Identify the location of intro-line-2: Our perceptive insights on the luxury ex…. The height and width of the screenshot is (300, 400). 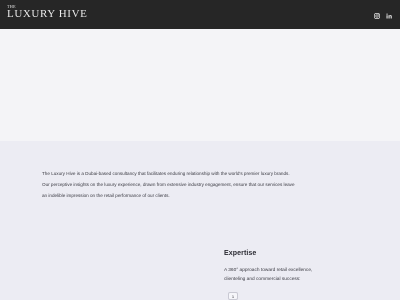
(168, 184).